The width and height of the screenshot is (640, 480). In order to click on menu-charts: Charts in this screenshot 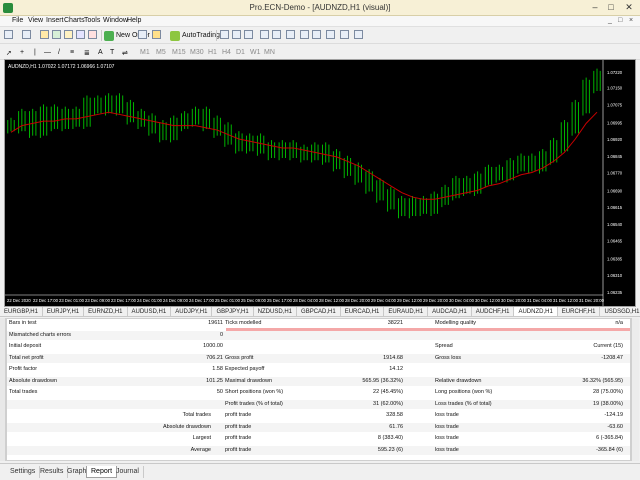, I will do `click(74, 20)`.